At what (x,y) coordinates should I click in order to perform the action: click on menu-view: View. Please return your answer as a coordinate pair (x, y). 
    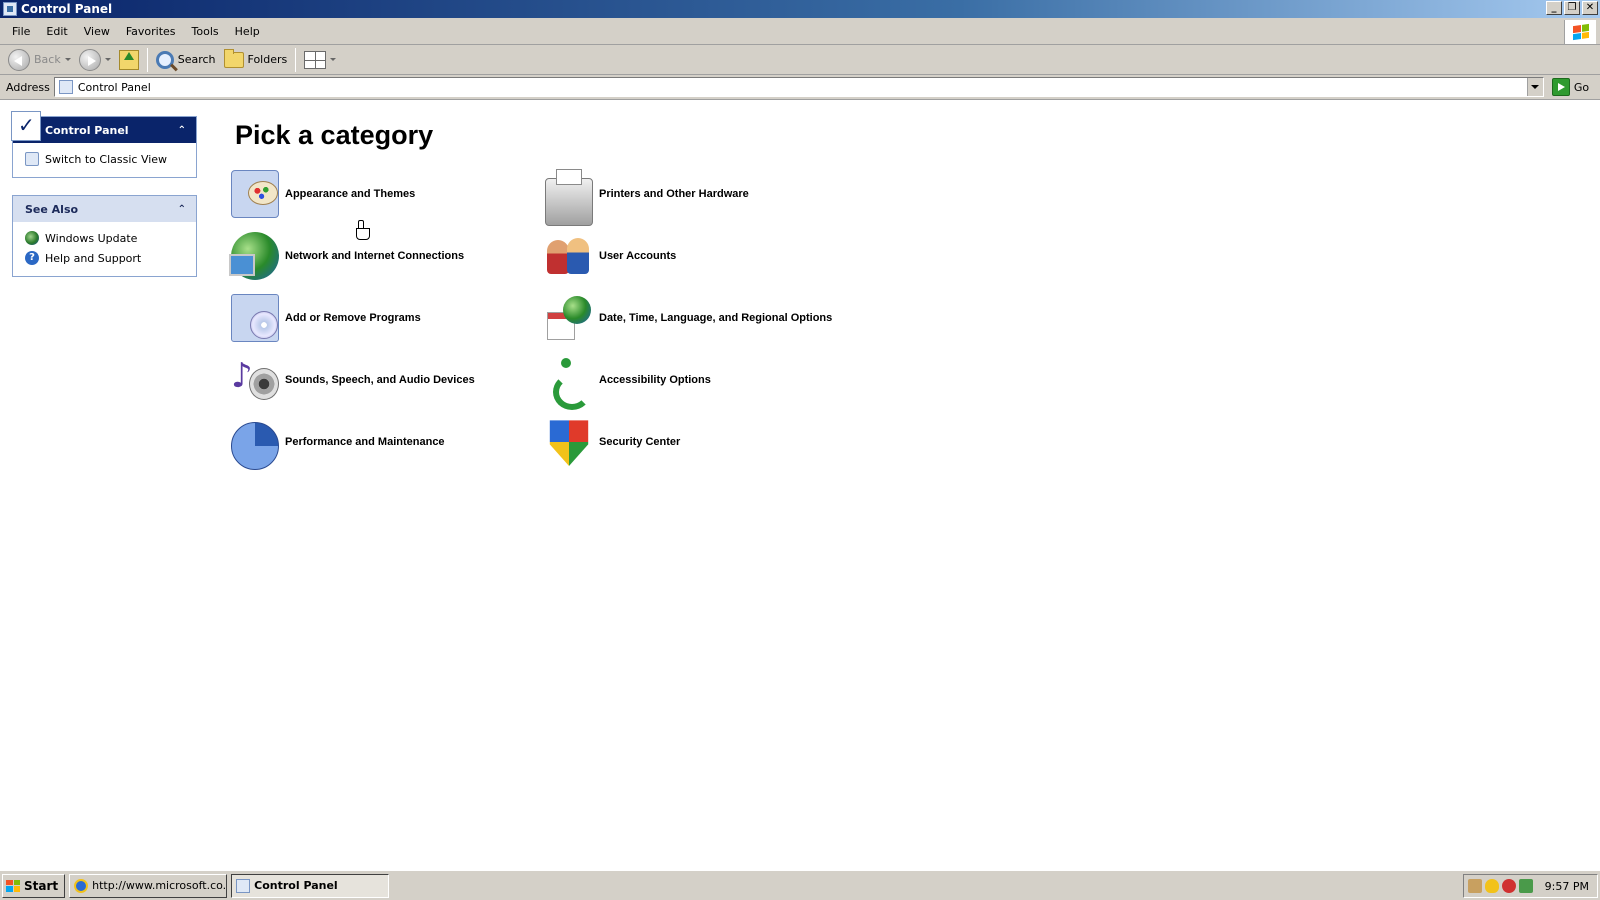
    Looking at the image, I should click on (97, 31).